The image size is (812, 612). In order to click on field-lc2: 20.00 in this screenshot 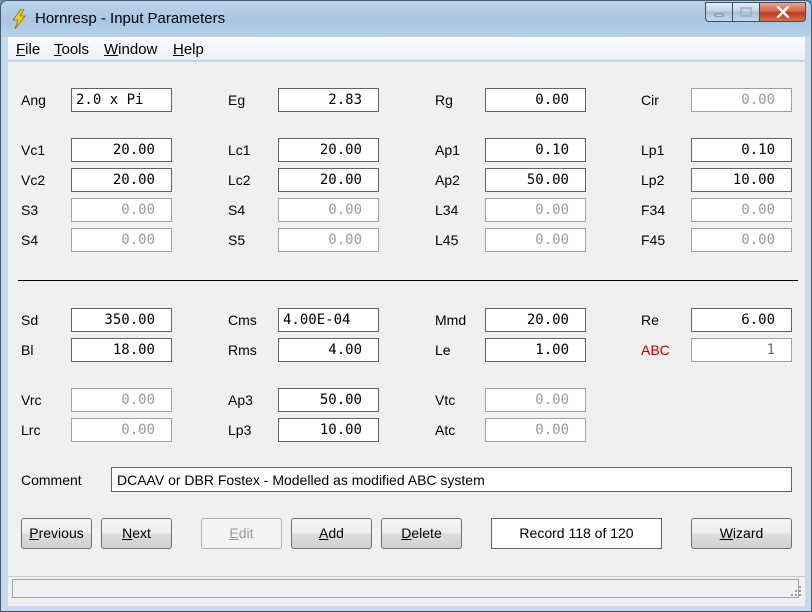, I will do `click(328, 180)`.